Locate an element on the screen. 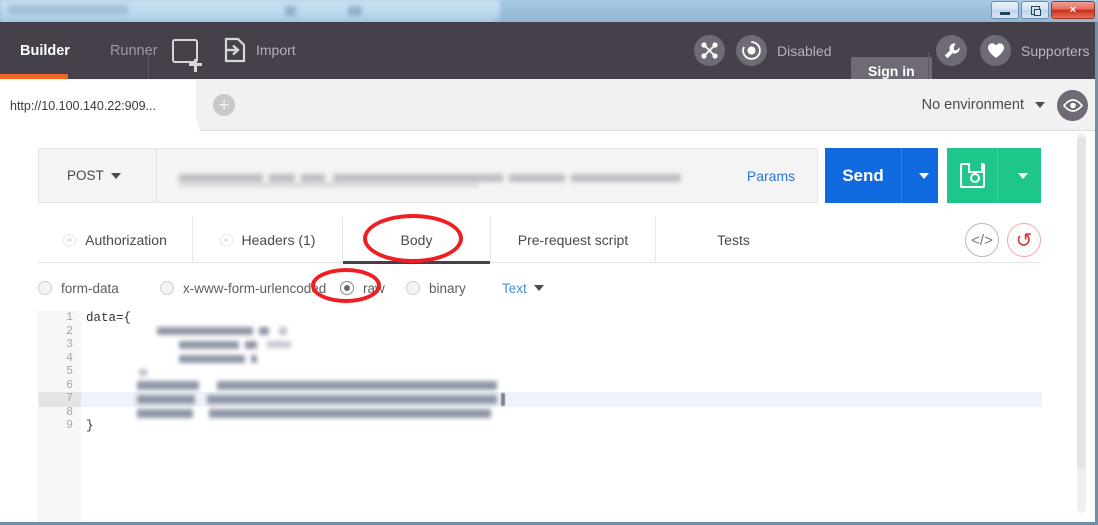  tab-body: Body is located at coordinates (417, 240).